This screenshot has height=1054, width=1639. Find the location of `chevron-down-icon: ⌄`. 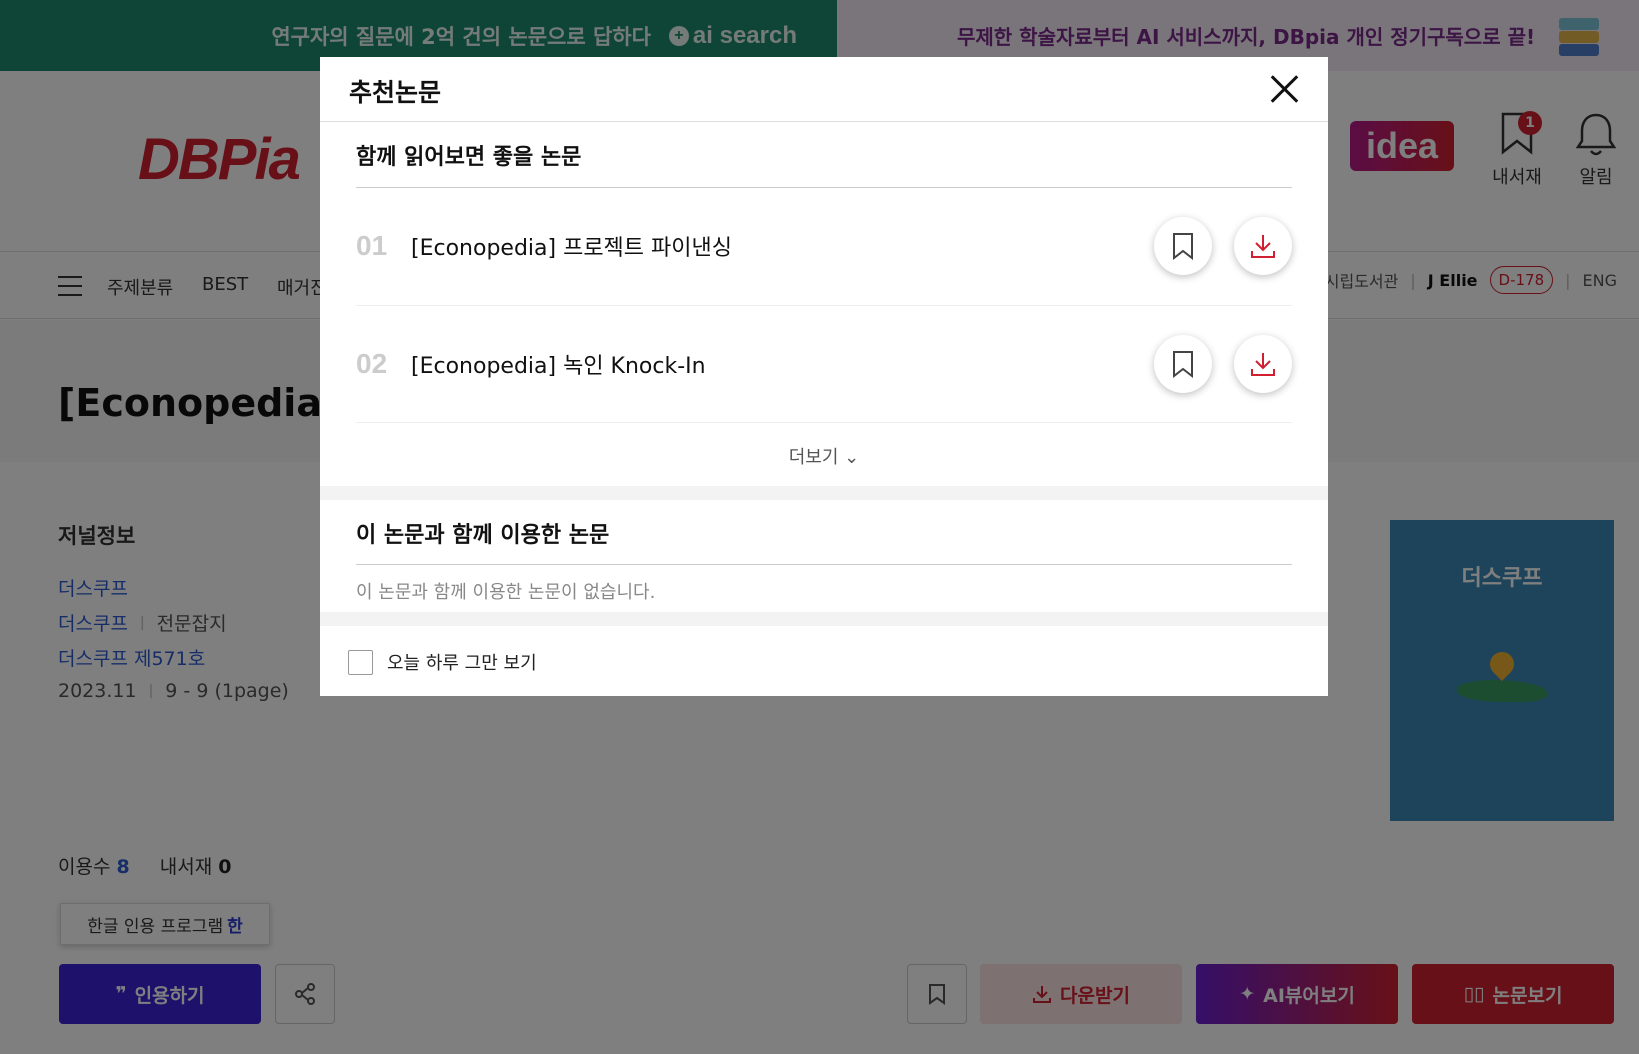

chevron-down-icon: ⌄ is located at coordinates (852, 457).